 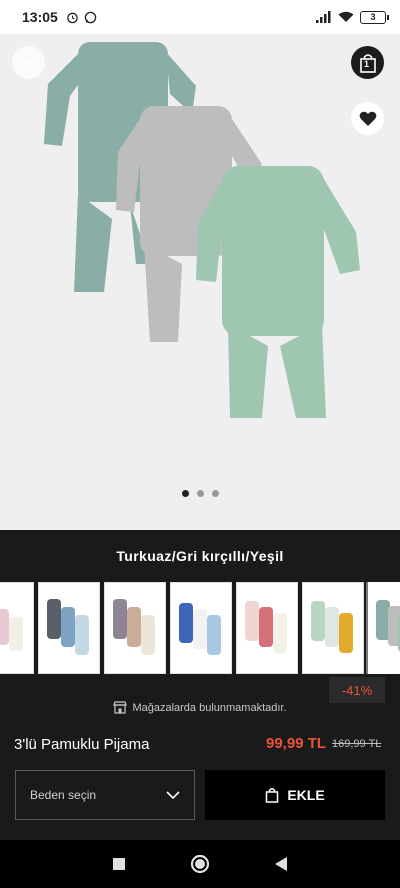 I want to click on chevron-down-icon, so click(x=173, y=794).